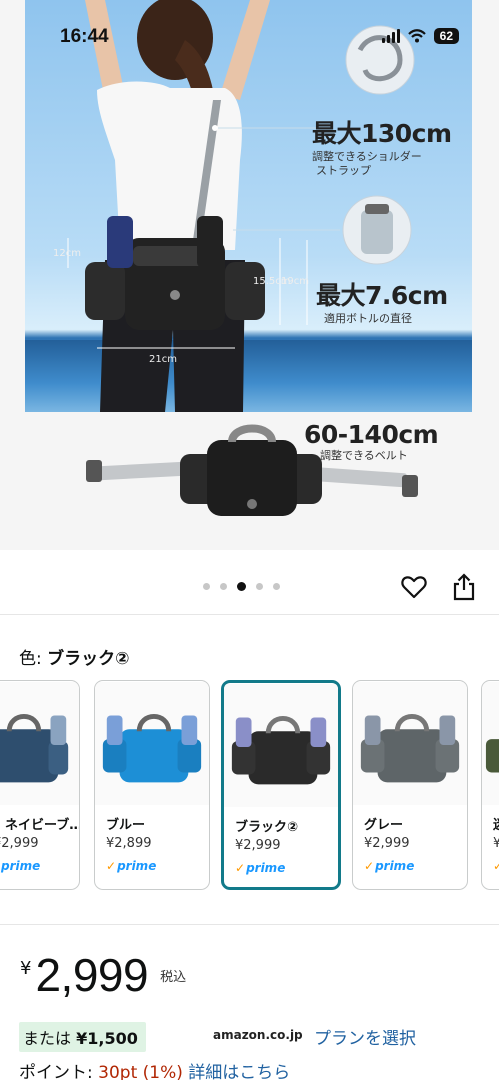 The width and height of the screenshot is (499, 1080). Describe the element at coordinates (384, 825) in the screenshot. I see `variant-name: グレー` at that location.